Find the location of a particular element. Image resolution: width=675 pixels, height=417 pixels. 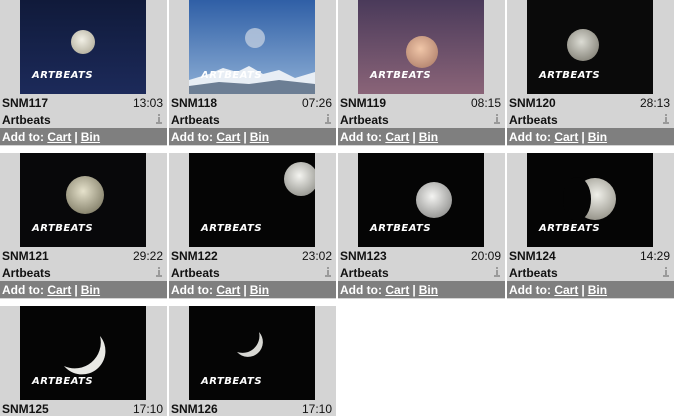

clip-code: SNM121 is located at coordinates (25, 256).